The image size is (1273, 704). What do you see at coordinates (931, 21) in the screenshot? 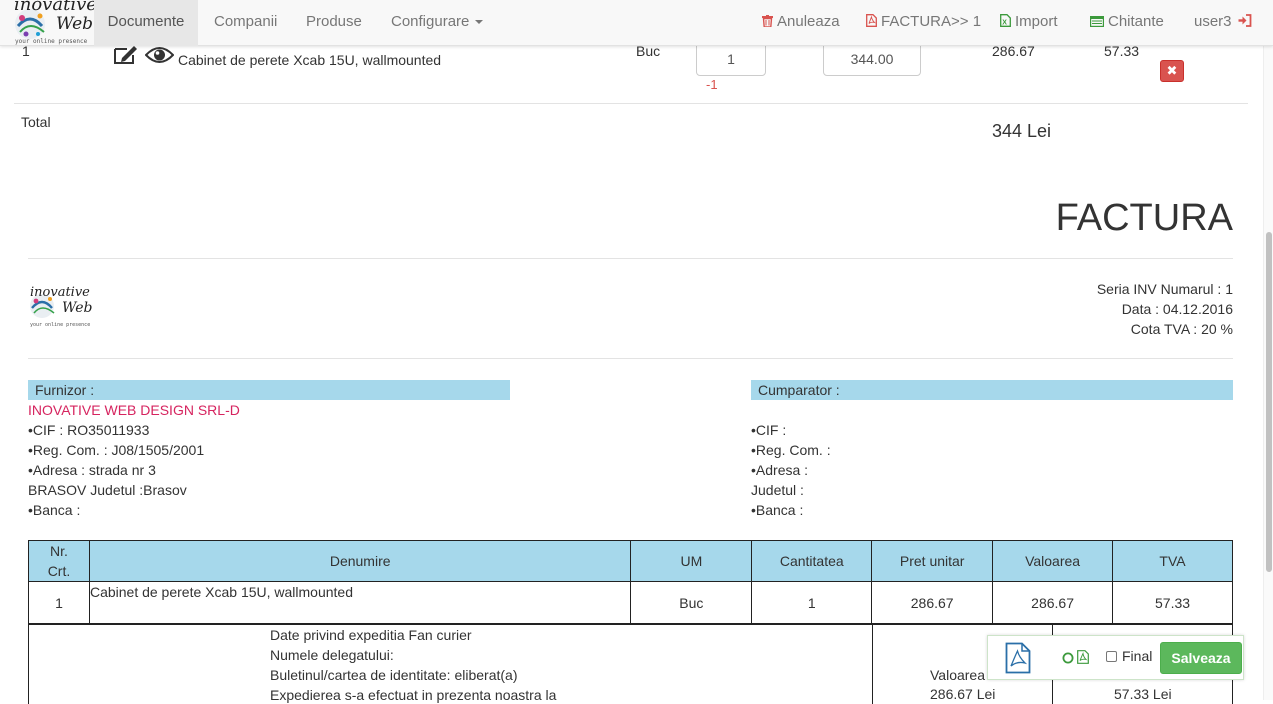
I see `factura-label: FACTURA>> 1` at bounding box center [931, 21].